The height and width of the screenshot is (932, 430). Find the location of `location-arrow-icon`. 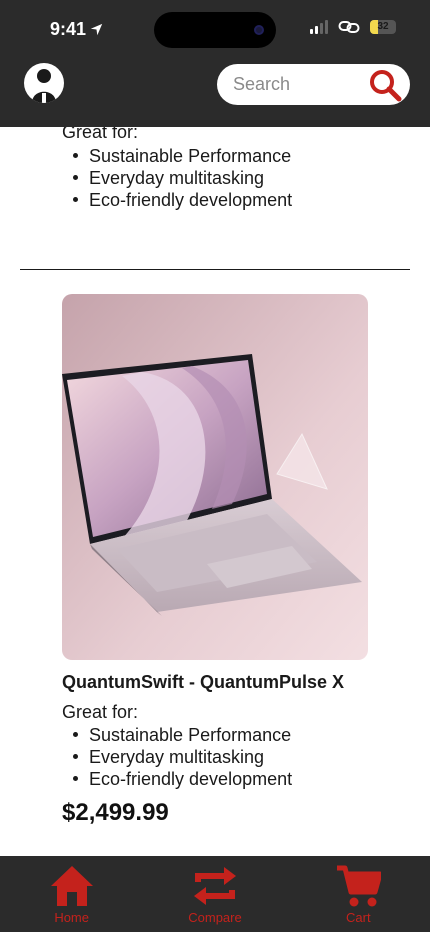

location-arrow-icon is located at coordinates (96, 29).